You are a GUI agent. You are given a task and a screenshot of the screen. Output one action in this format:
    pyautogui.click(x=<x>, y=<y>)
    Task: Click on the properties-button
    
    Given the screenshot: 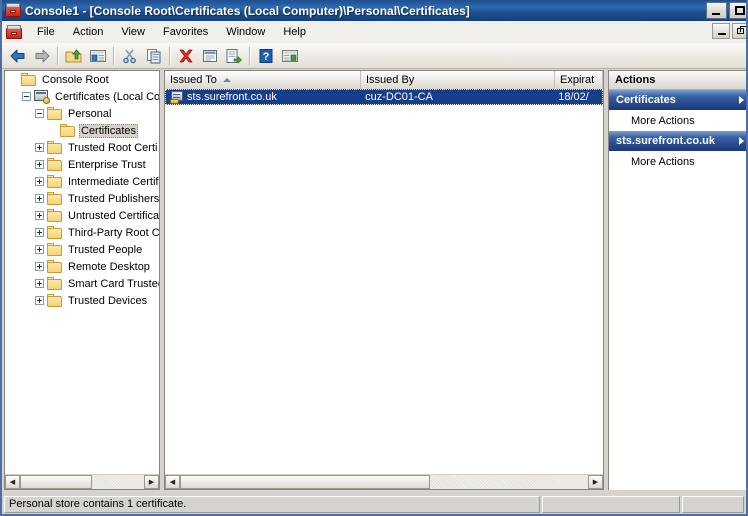 What is the action you would take?
    pyautogui.click(x=210, y=56)
    